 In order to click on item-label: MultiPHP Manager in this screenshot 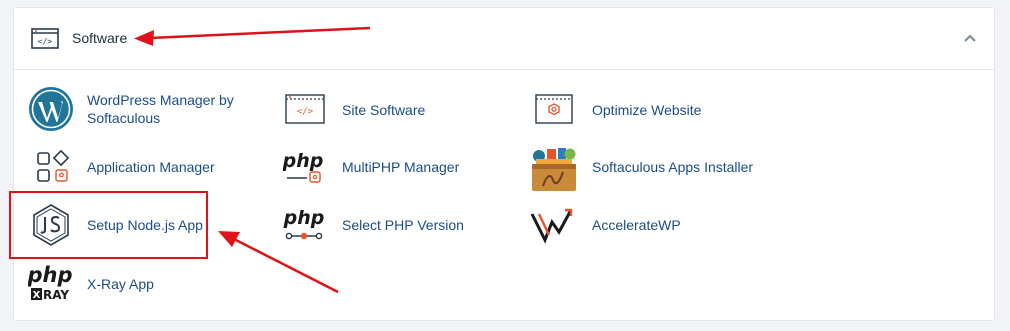, I will do `click(401, 167)`.